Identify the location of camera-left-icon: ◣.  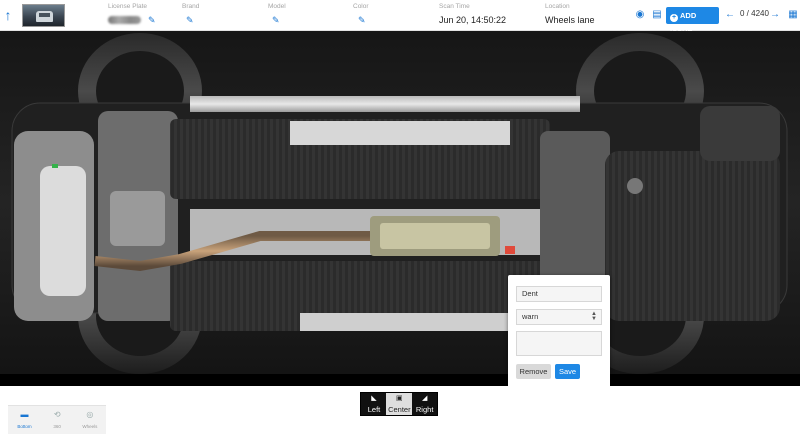
(374, 398).